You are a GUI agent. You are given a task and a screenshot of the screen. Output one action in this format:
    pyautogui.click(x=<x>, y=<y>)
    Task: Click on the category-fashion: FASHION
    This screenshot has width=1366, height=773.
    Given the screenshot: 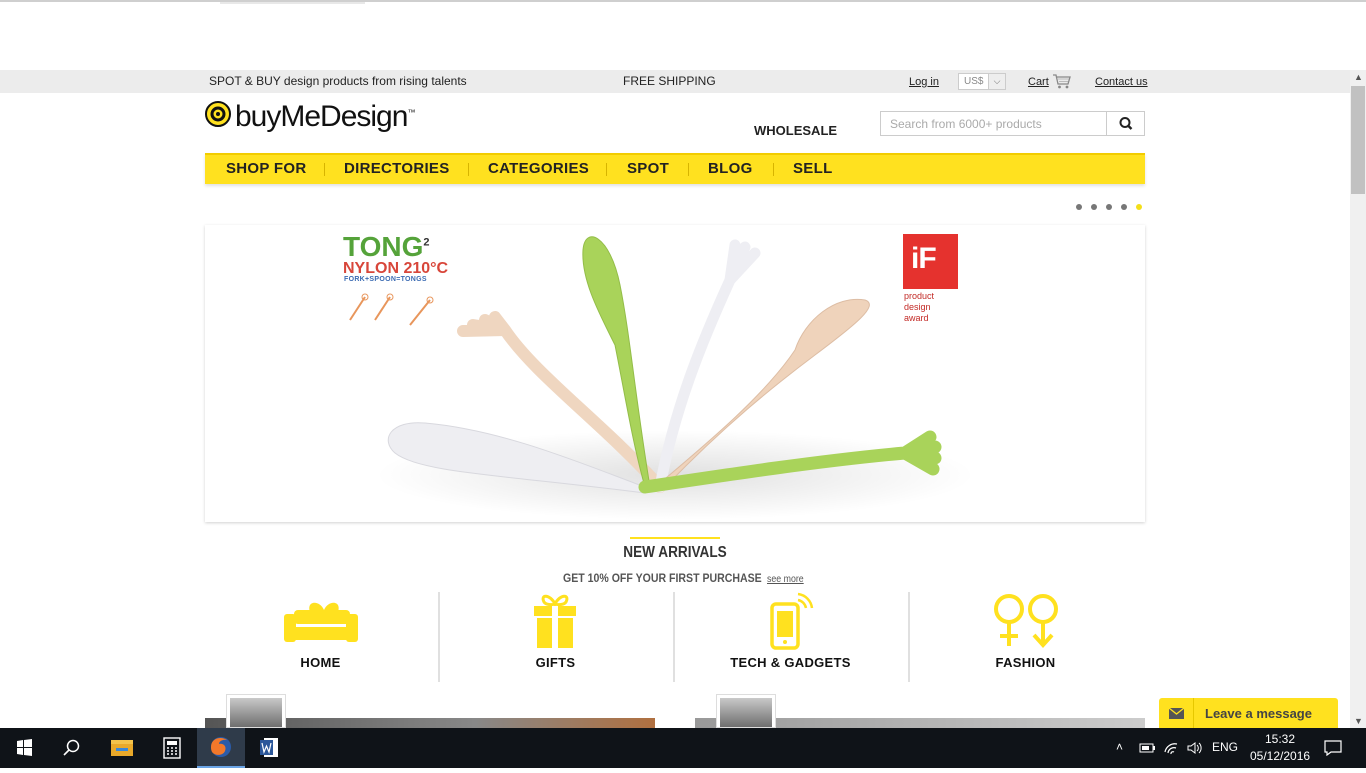 What is the action you would take?
    pyautogui.click(x=1025, y=637)
    